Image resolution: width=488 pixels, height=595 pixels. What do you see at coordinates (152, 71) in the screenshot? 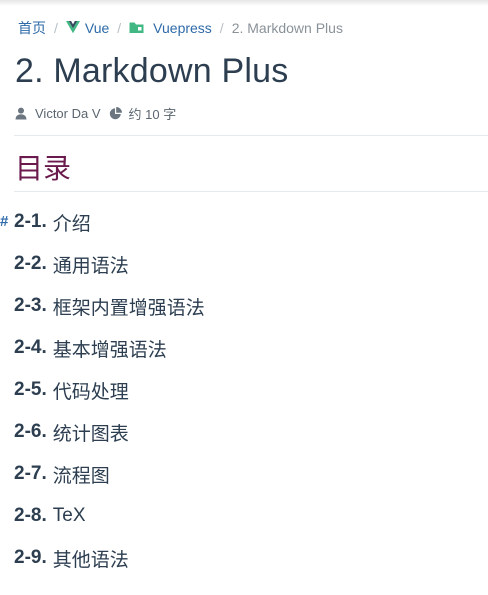
I see `page-title: 2. Markdown Plus` at bounding box center [152, 71].